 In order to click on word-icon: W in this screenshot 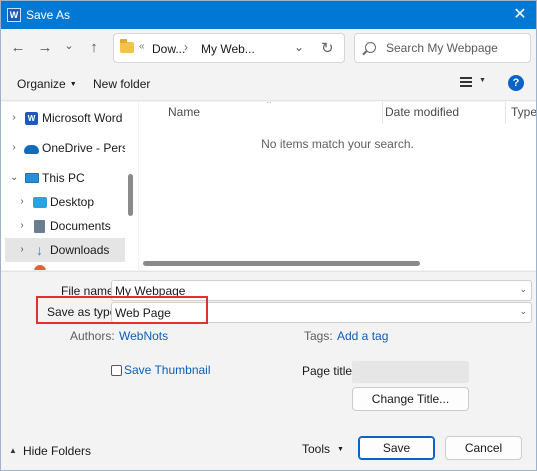, I will do `click(31, 118)`.